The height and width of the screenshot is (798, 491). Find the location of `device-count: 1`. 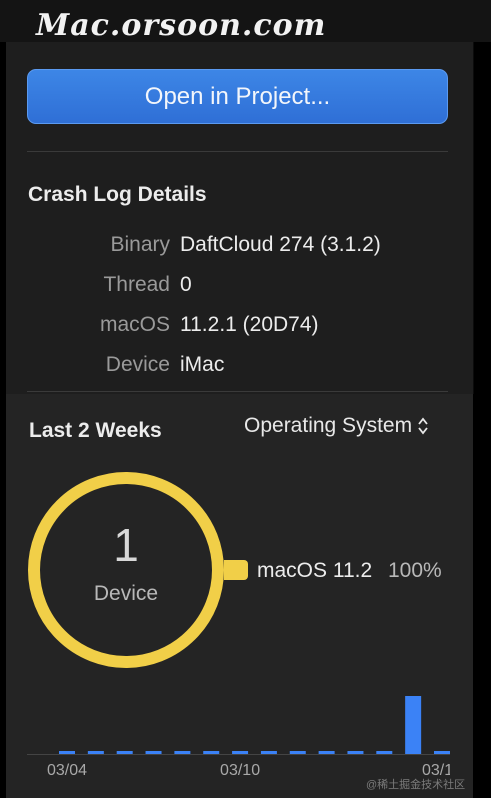

device-count: 1 is located at coordinates (126, 545).